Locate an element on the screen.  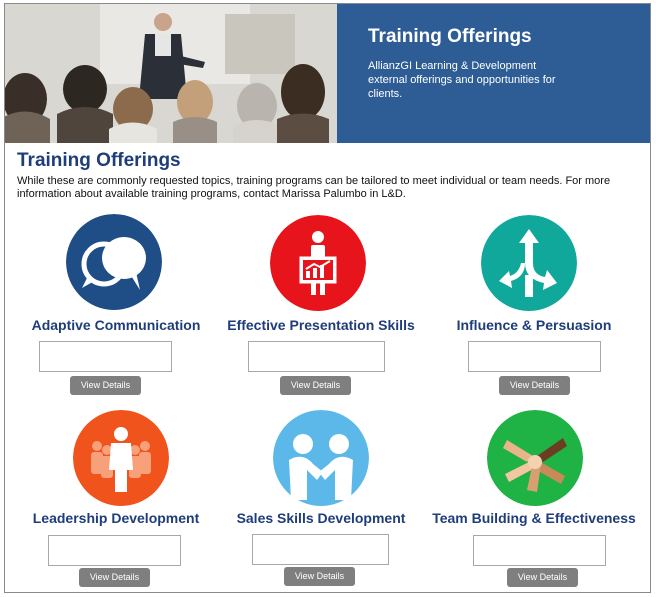
offering-title: Leadership Development is located at coordinates (116, 518).